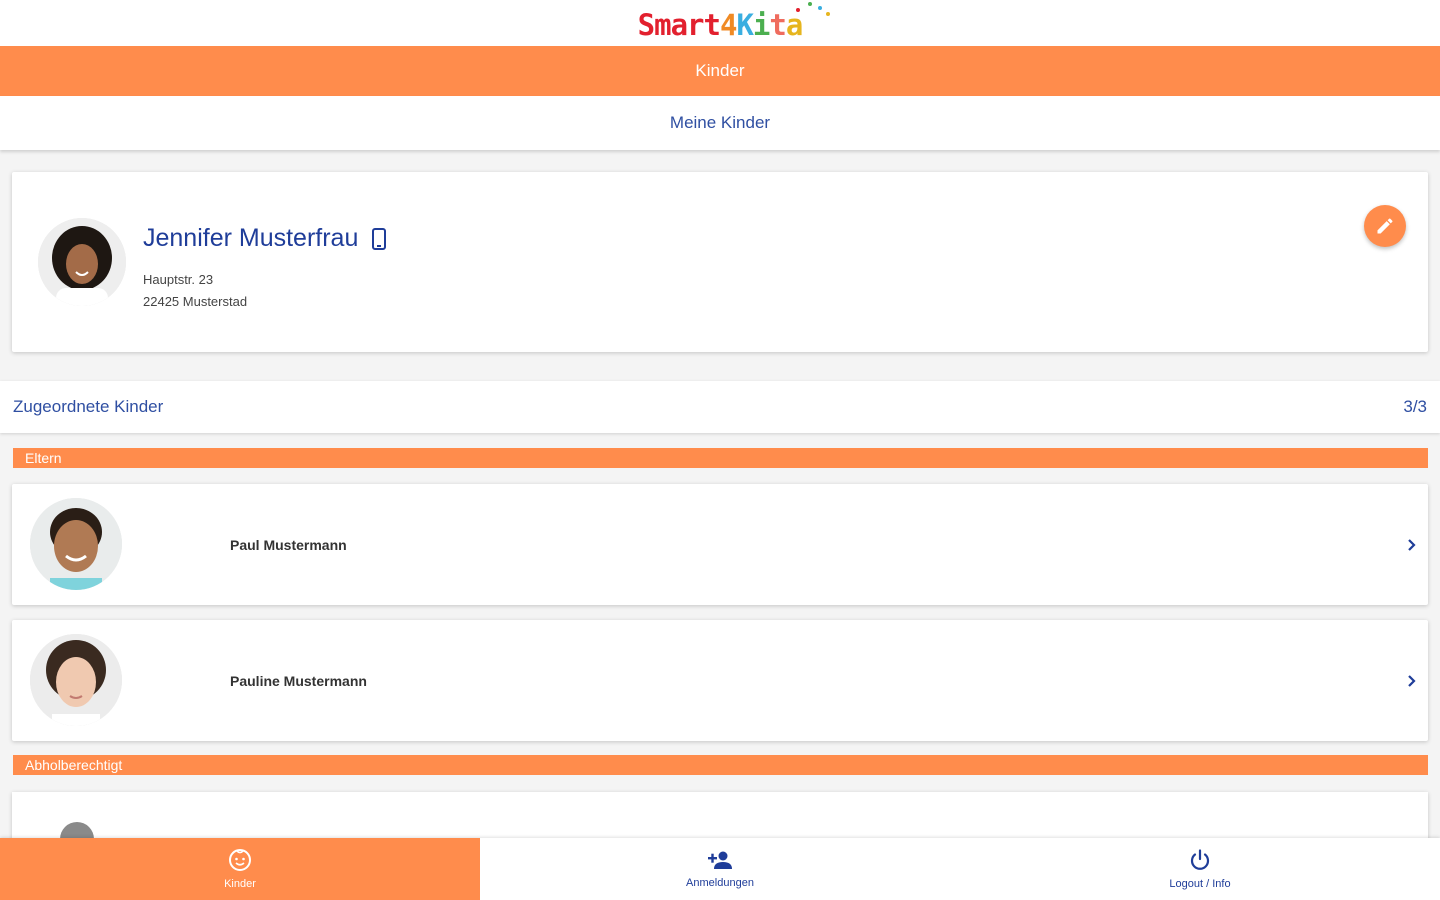 This screenshot has width=1440, height=900. What do you see at coordinates (720, 860) in the screenshot?
I see `person-add-icon` at bounding box center [720, 860].